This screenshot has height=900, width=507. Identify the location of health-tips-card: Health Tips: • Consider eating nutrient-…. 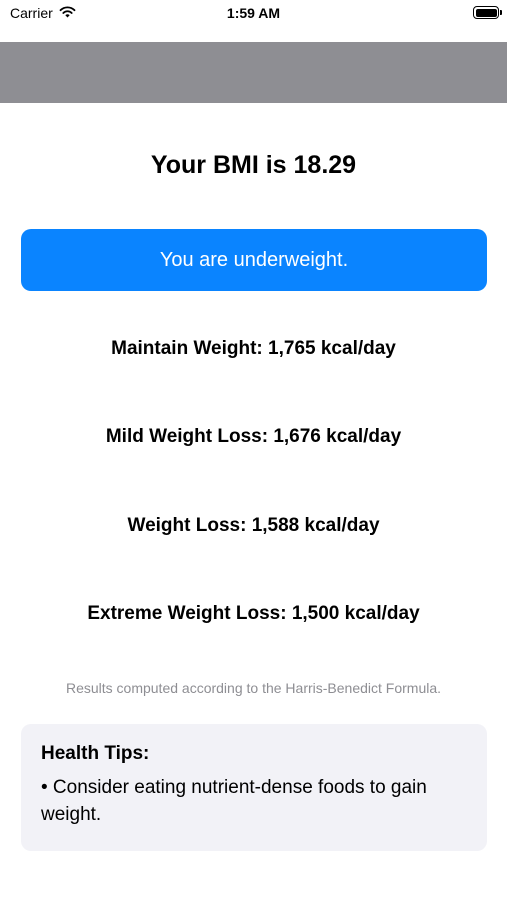
(254, 787).